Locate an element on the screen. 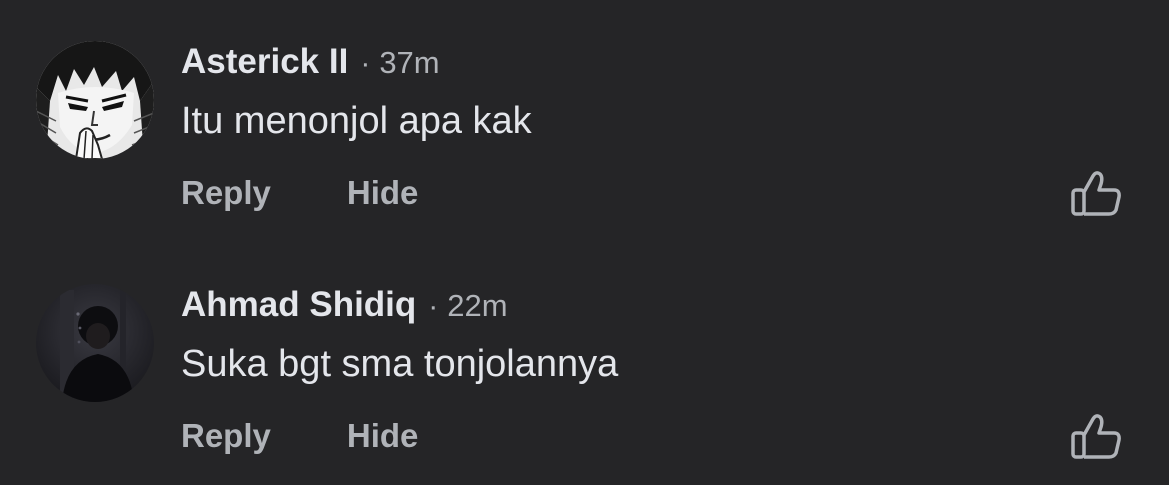  manga-avatar-image is located at coordinates (95, 100).